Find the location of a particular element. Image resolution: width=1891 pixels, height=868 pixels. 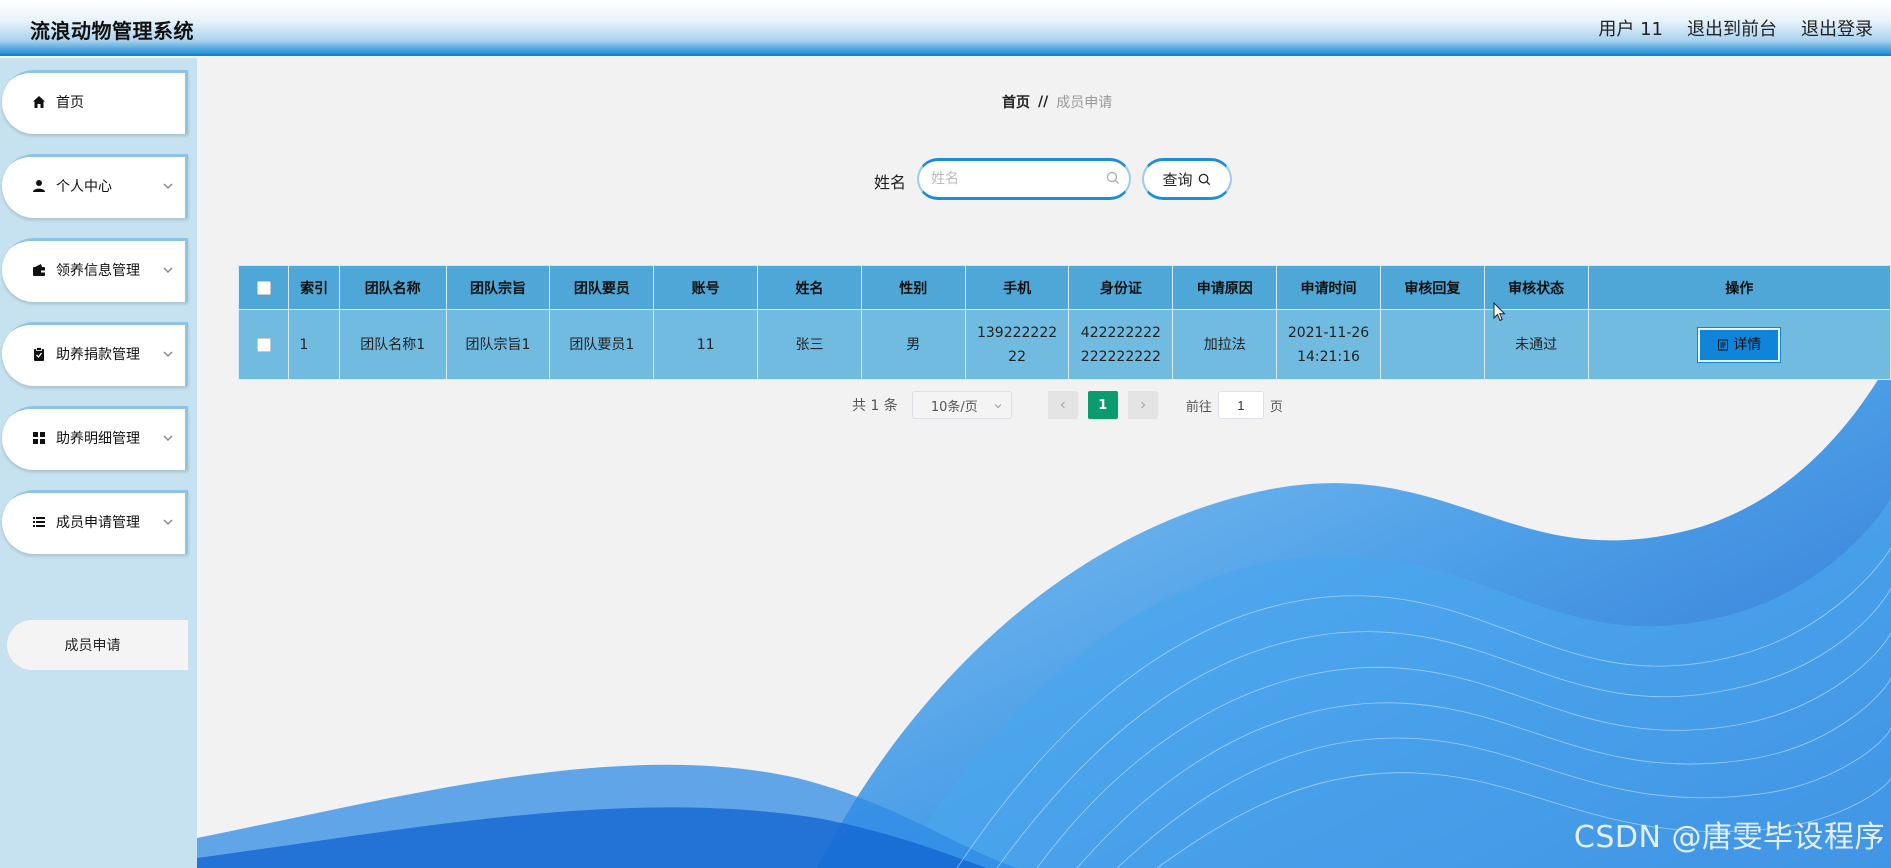

pagination-total: 共 1 条 is located at coordinates (875, 406).